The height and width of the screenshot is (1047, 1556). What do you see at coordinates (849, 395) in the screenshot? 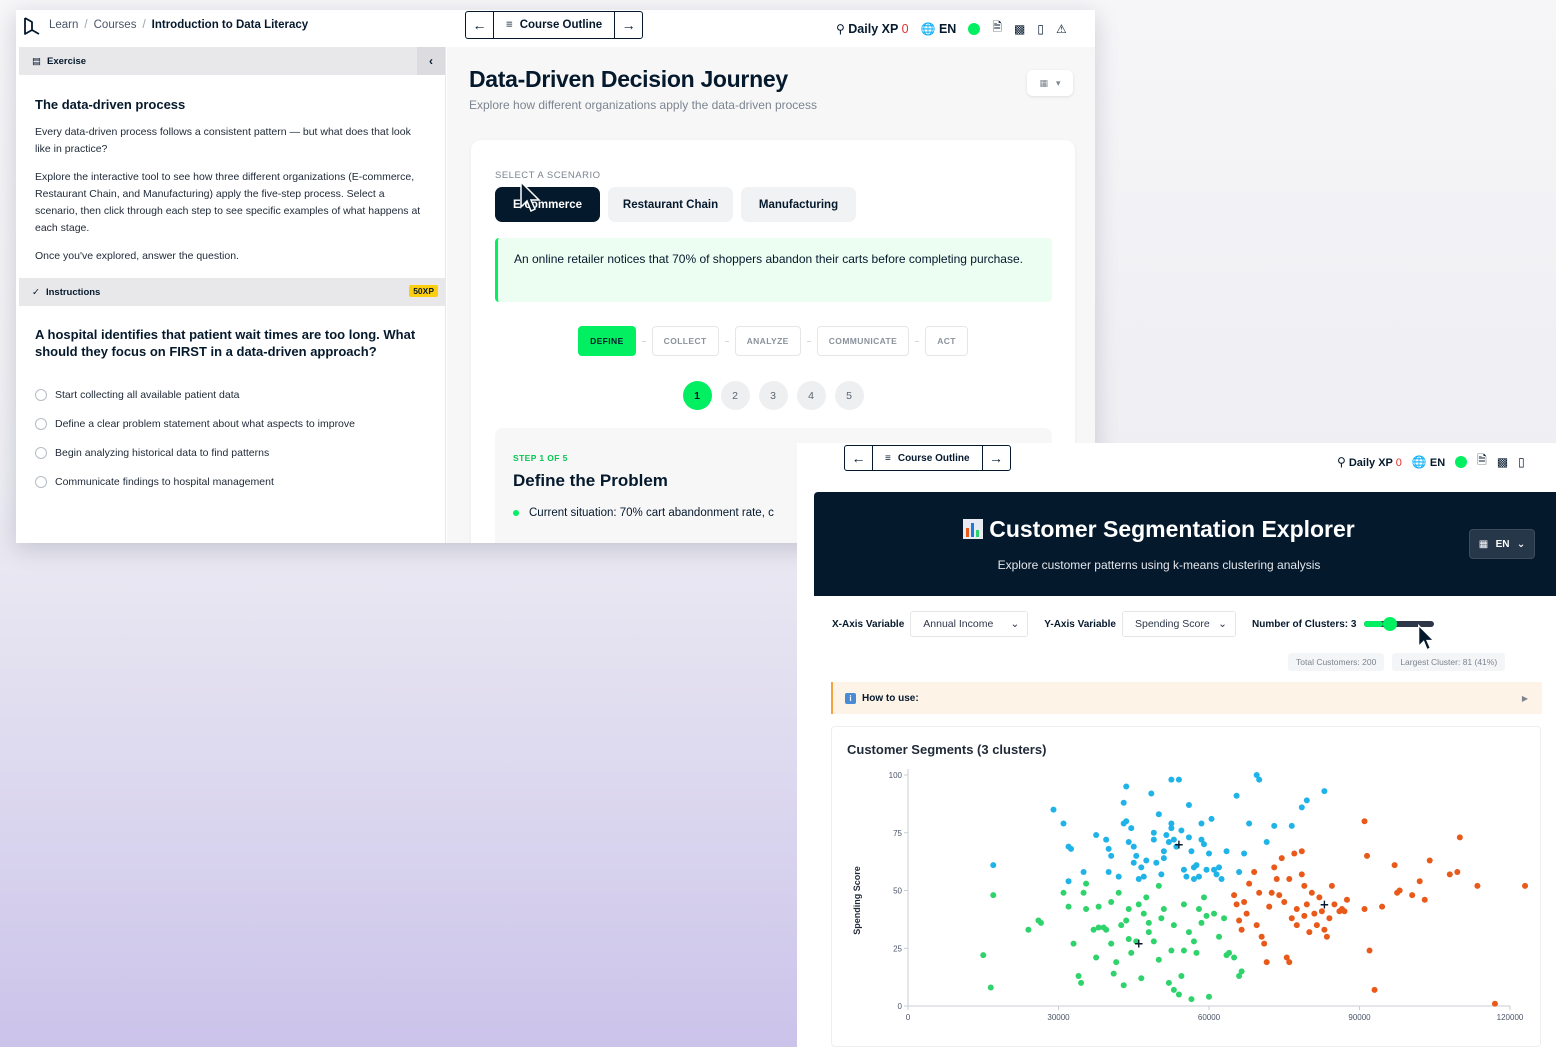
I see `step-number-5: 5` at bounding box center [849, 395].